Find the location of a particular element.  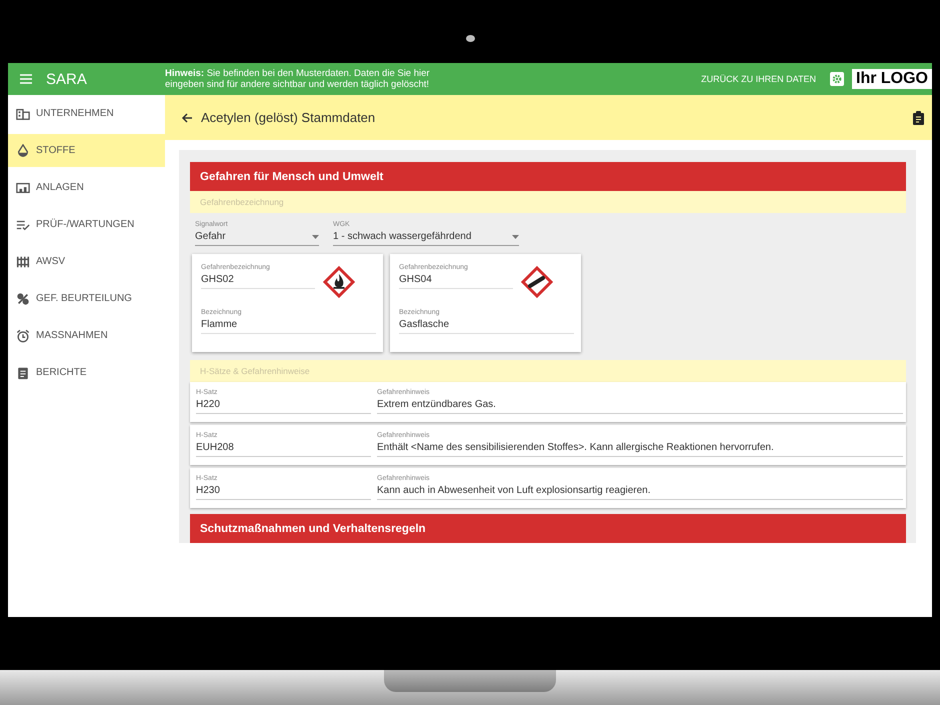

building-icon is located at coordinates (23, 113).